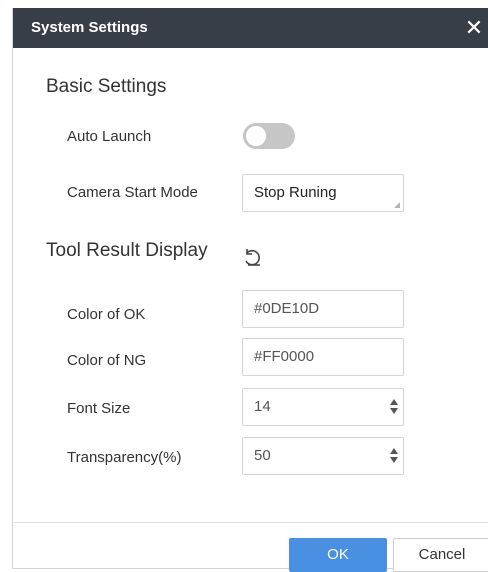 This screenshot has width=488, height=572. I want to click on camera-start-mode-label: Camera Start Mode, so click(132, 192).